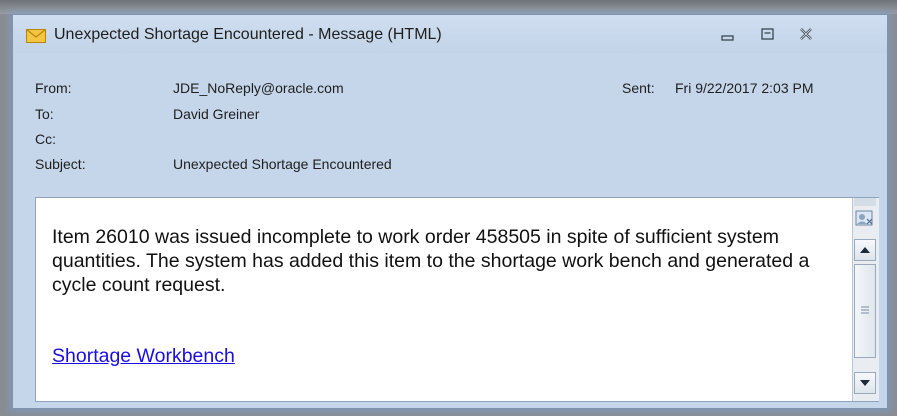  I want to click on scroll-thumb, so click(865, 311).